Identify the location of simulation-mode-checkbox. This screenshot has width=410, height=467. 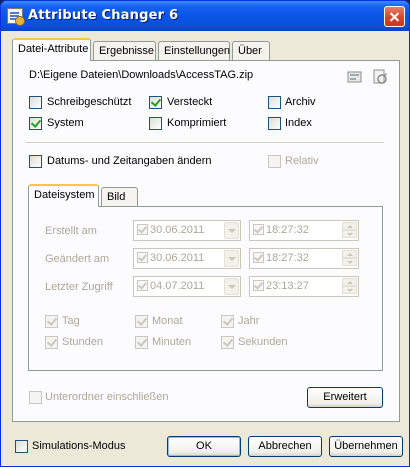
(21, 446).